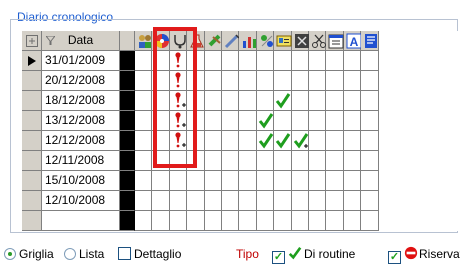 The image size is (460, 269). I want to click on griglia-radio, so click(10, 254).